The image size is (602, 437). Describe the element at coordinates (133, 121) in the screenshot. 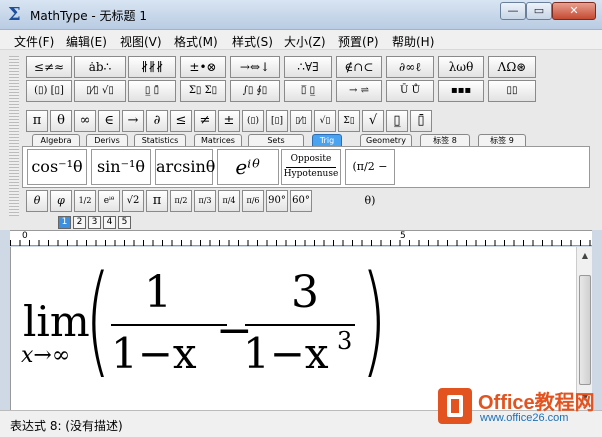

I see `symbol-arrow: →` at that location.